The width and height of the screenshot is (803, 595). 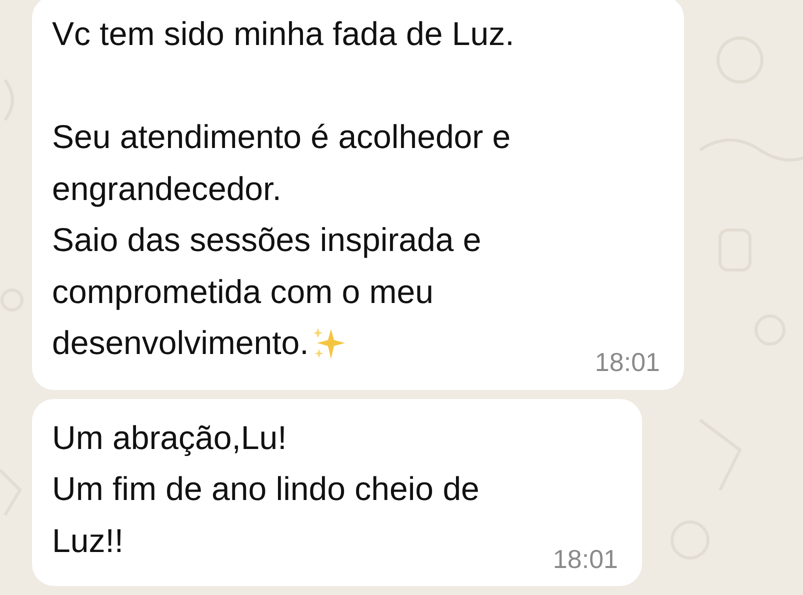 I want to click on message-line: comprometida com o meu, so click(x=243, y=292).